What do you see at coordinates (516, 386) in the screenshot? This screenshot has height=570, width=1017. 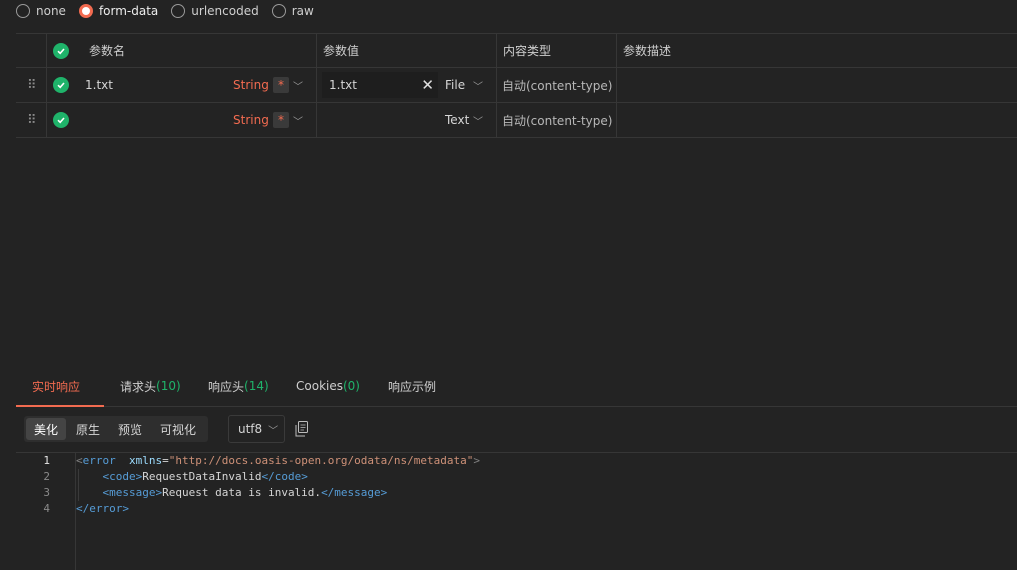 I see `response-tabs: 实时响应 请求头 (10) 响应头 (14) Cookies (0) 响应示例` at bounding box center [516, 386].